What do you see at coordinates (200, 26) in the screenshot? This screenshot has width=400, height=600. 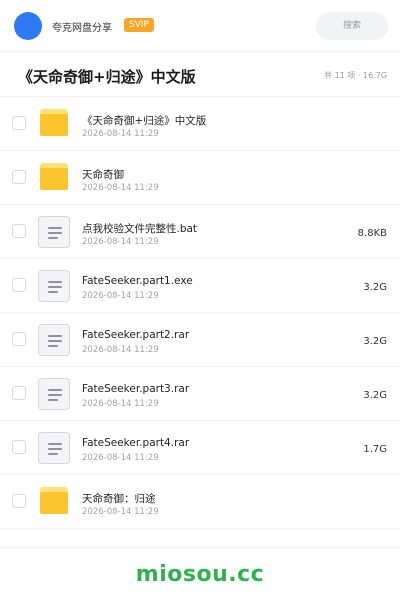 I see `header-bar: 夸克网盘分享 SVIP 搜索` at bounding box center [200, 26].